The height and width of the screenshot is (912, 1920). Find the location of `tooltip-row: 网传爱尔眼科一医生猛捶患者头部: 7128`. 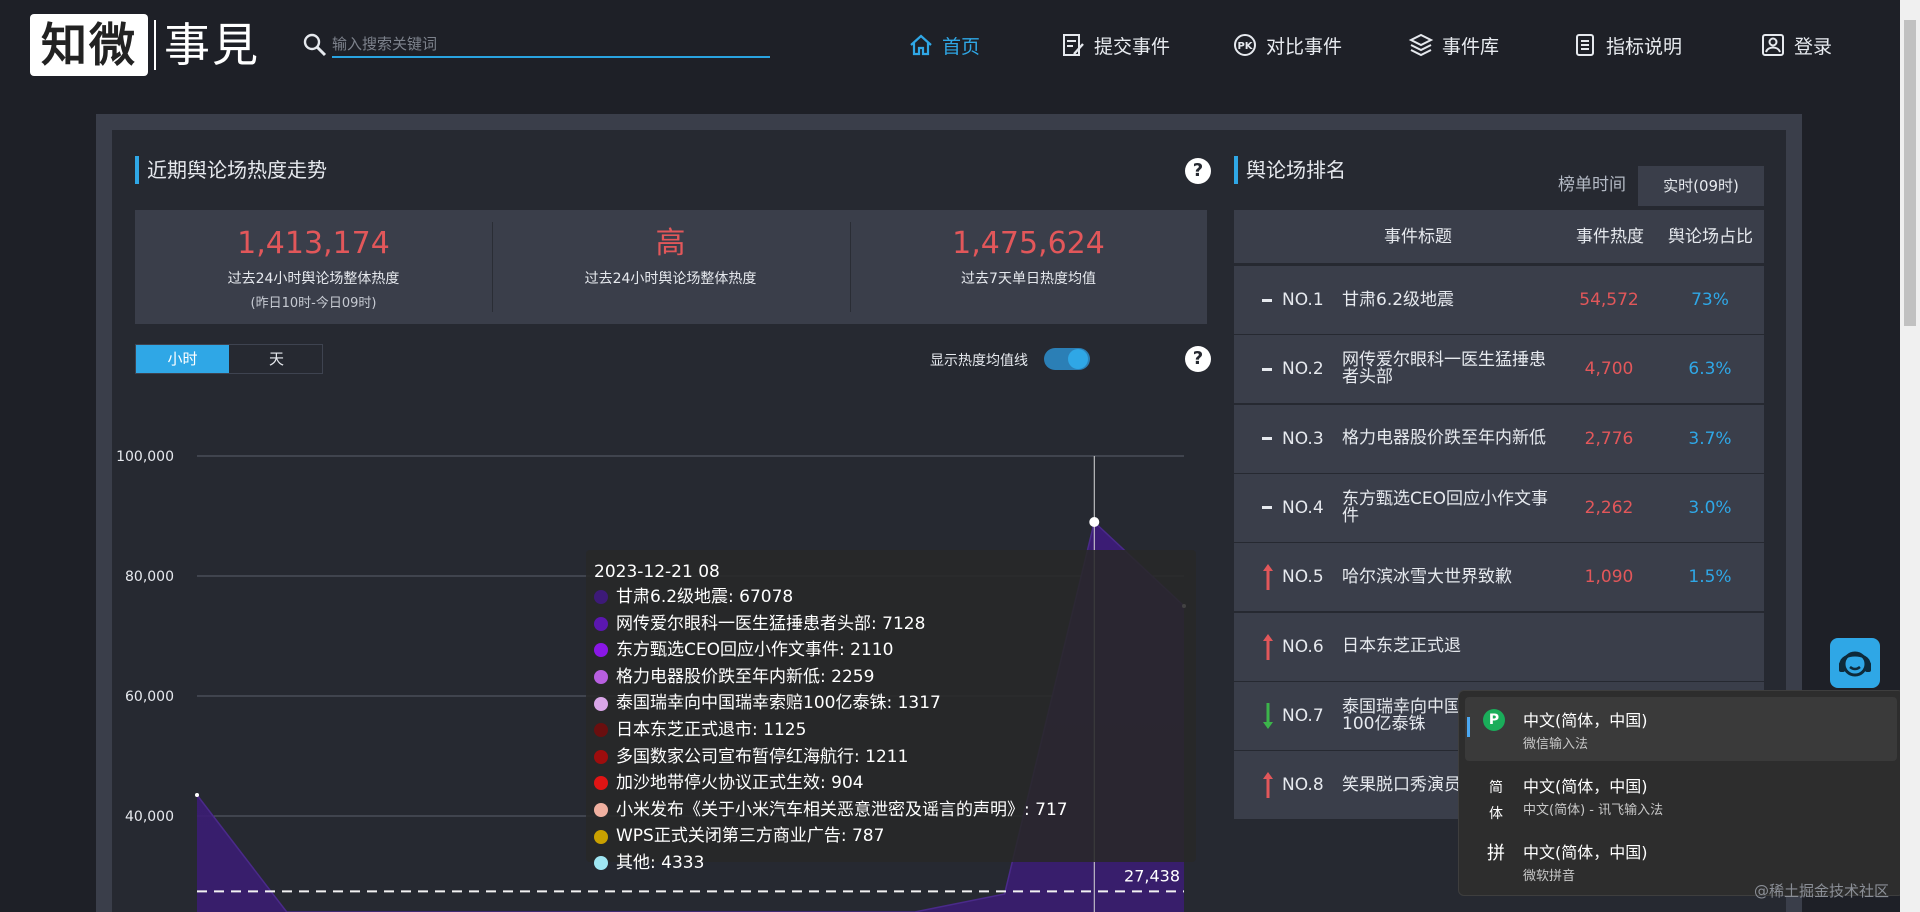

tooltip-row: 网传爱尔眼科一医生猛捶患者头部: 7128 is located at coordinates (891, 624).